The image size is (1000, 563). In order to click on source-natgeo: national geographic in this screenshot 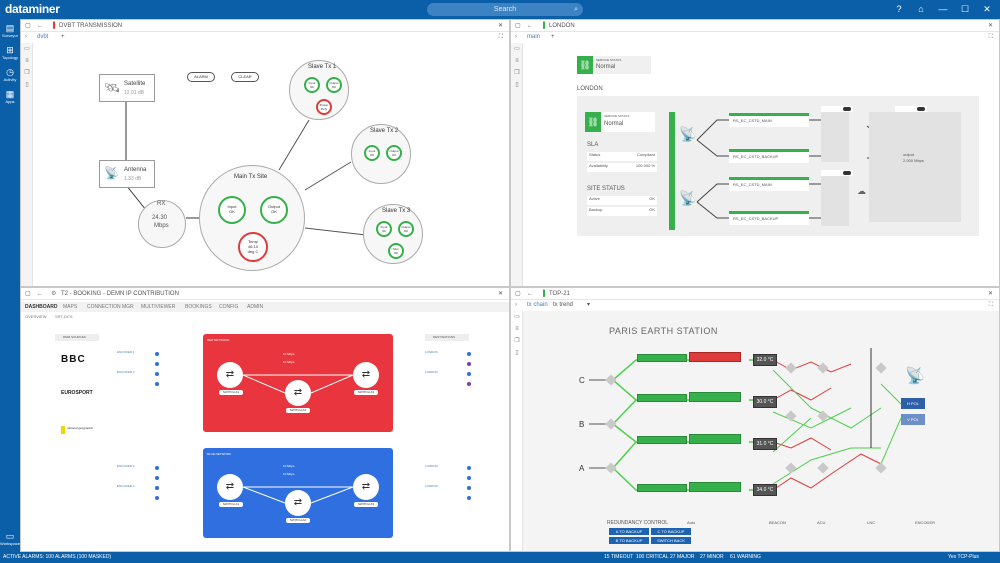, I will do `click(81, 430)`.